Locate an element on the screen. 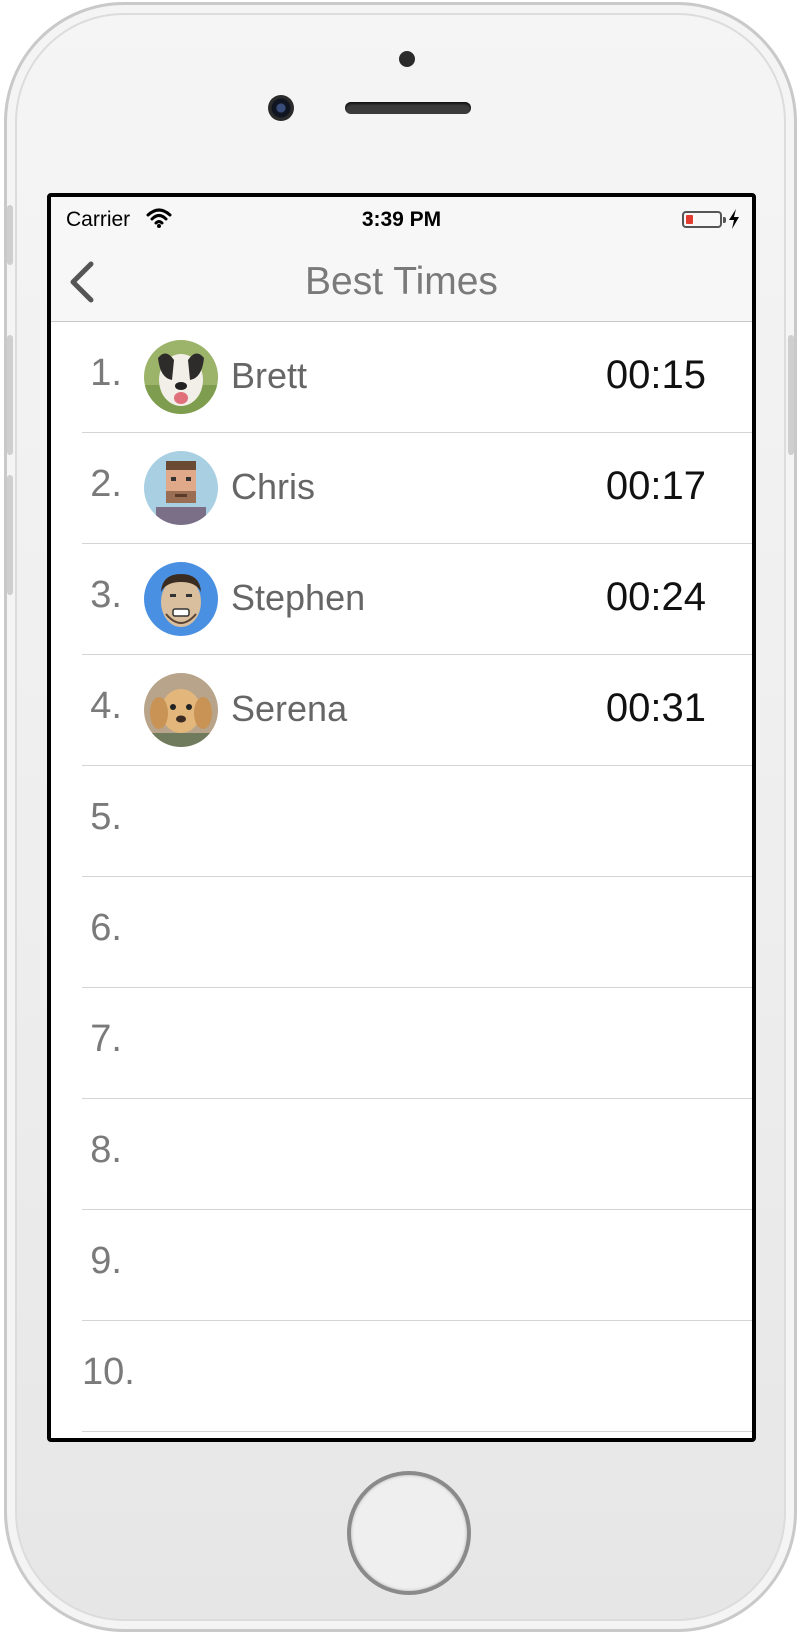  leaderboard-row: 4. Serena 00:31 is located at coordinates (417, 710).